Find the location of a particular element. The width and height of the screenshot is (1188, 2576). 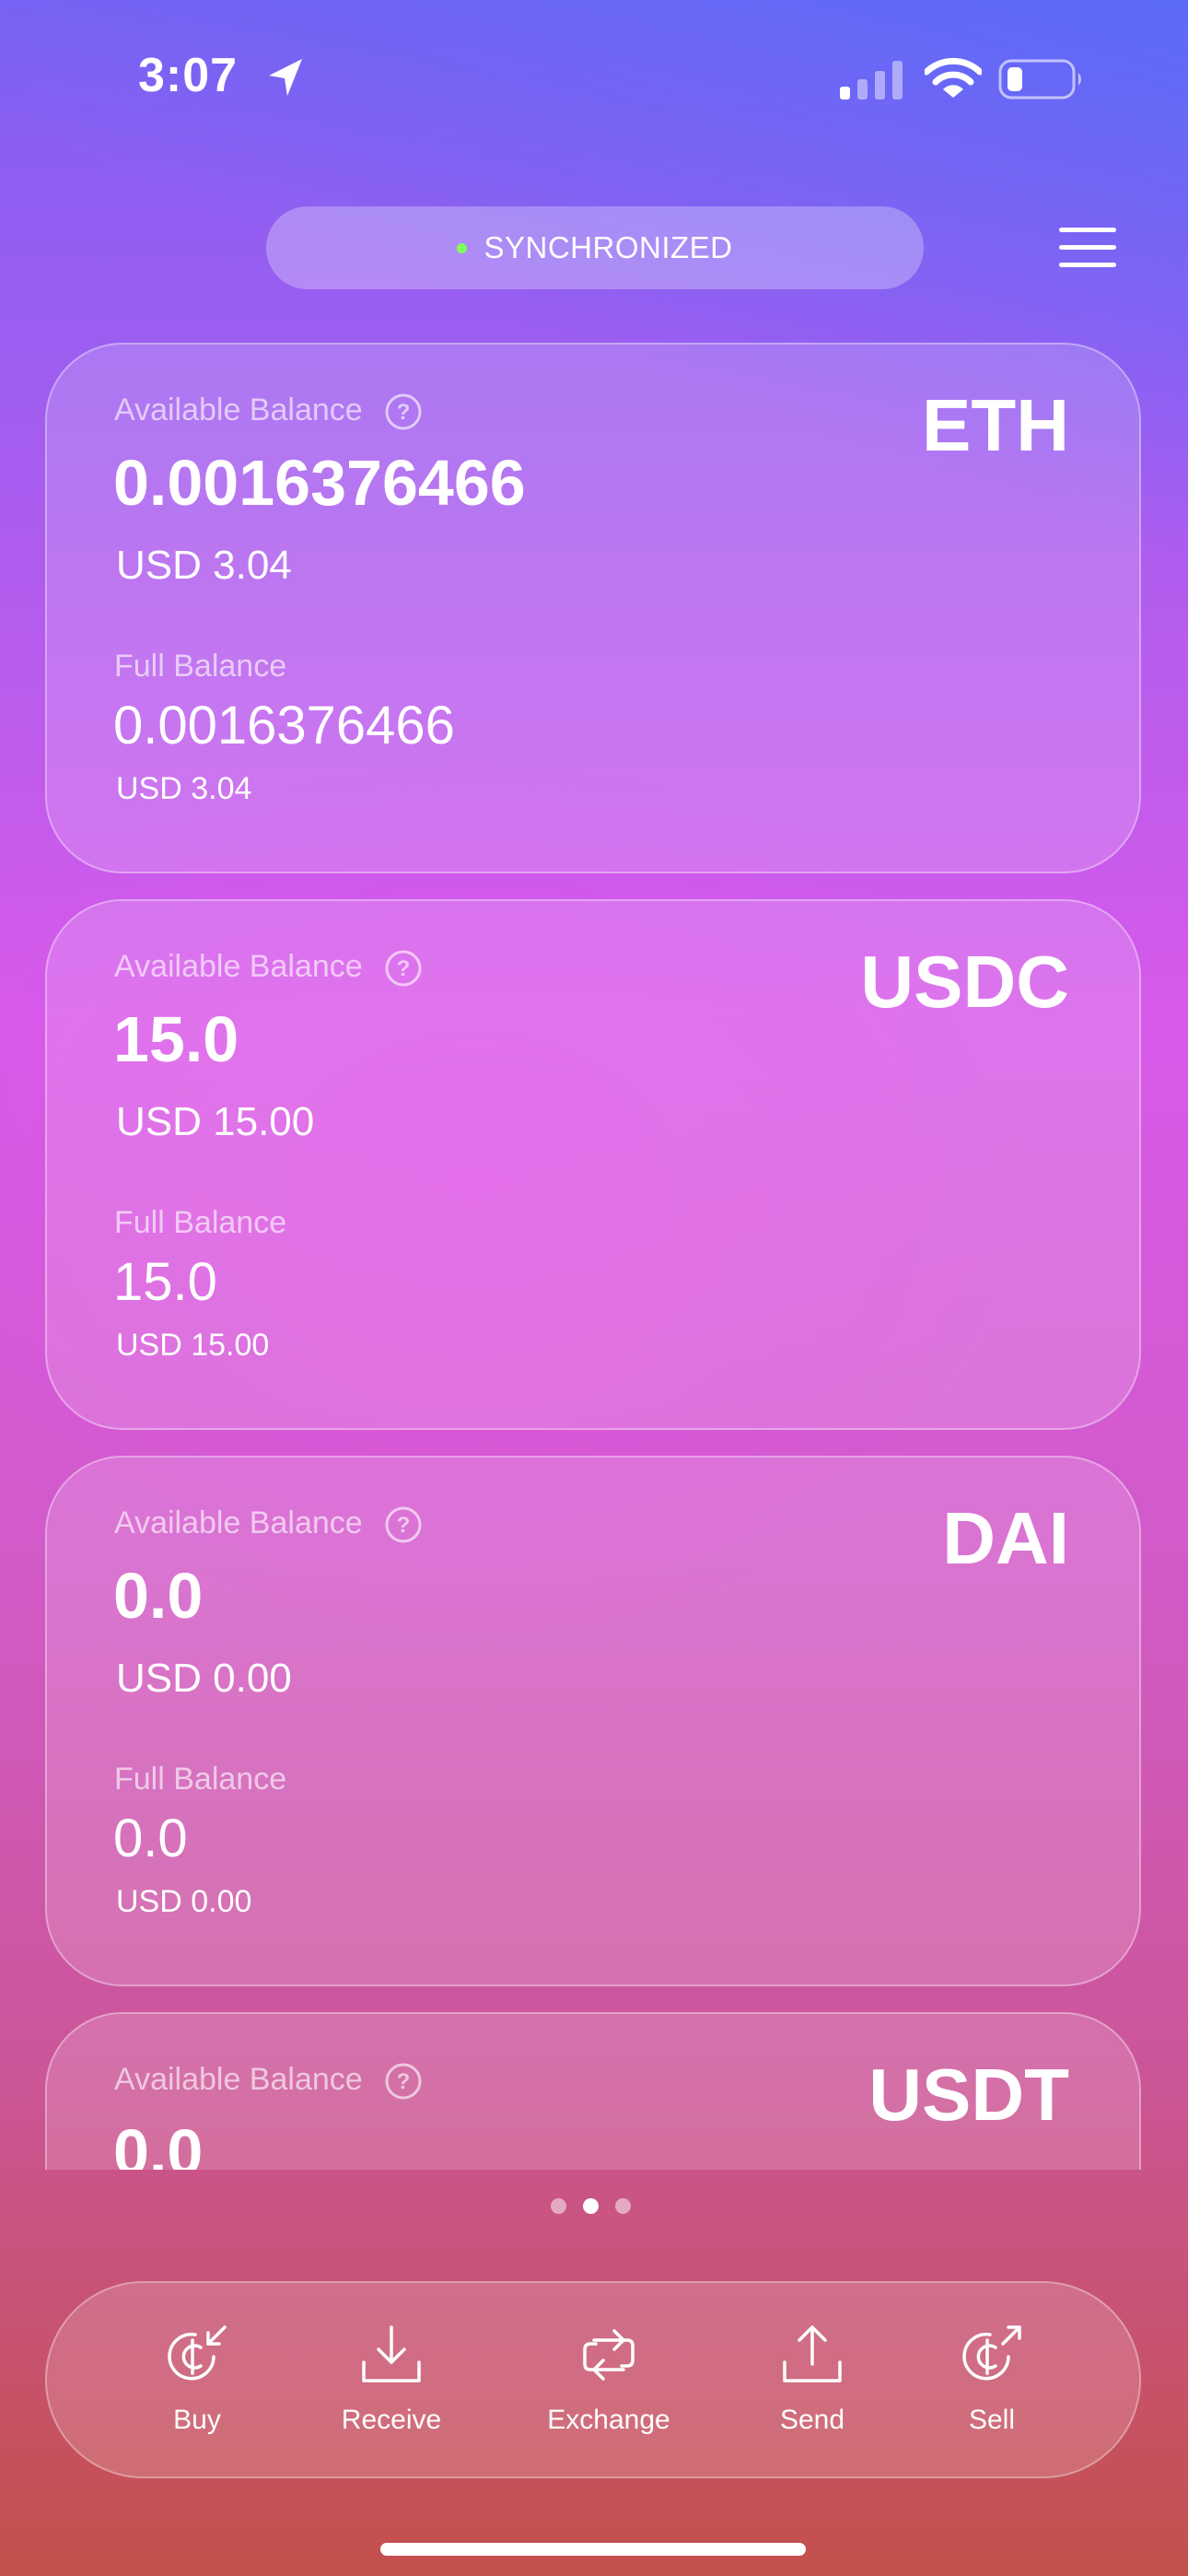

token-ticker: USDC is located at coordinates (964, 982).